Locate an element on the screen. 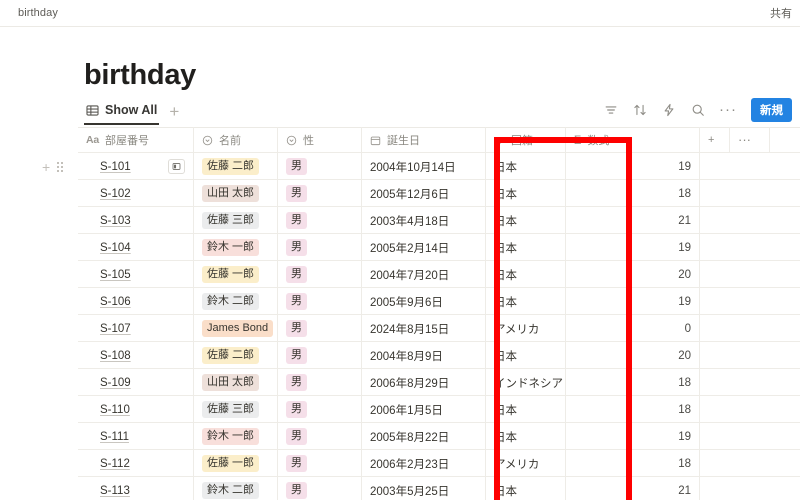 The width and height of the screenshot is (800, 500). cell-room-number: S-102 is located at coordinates (136, 193).